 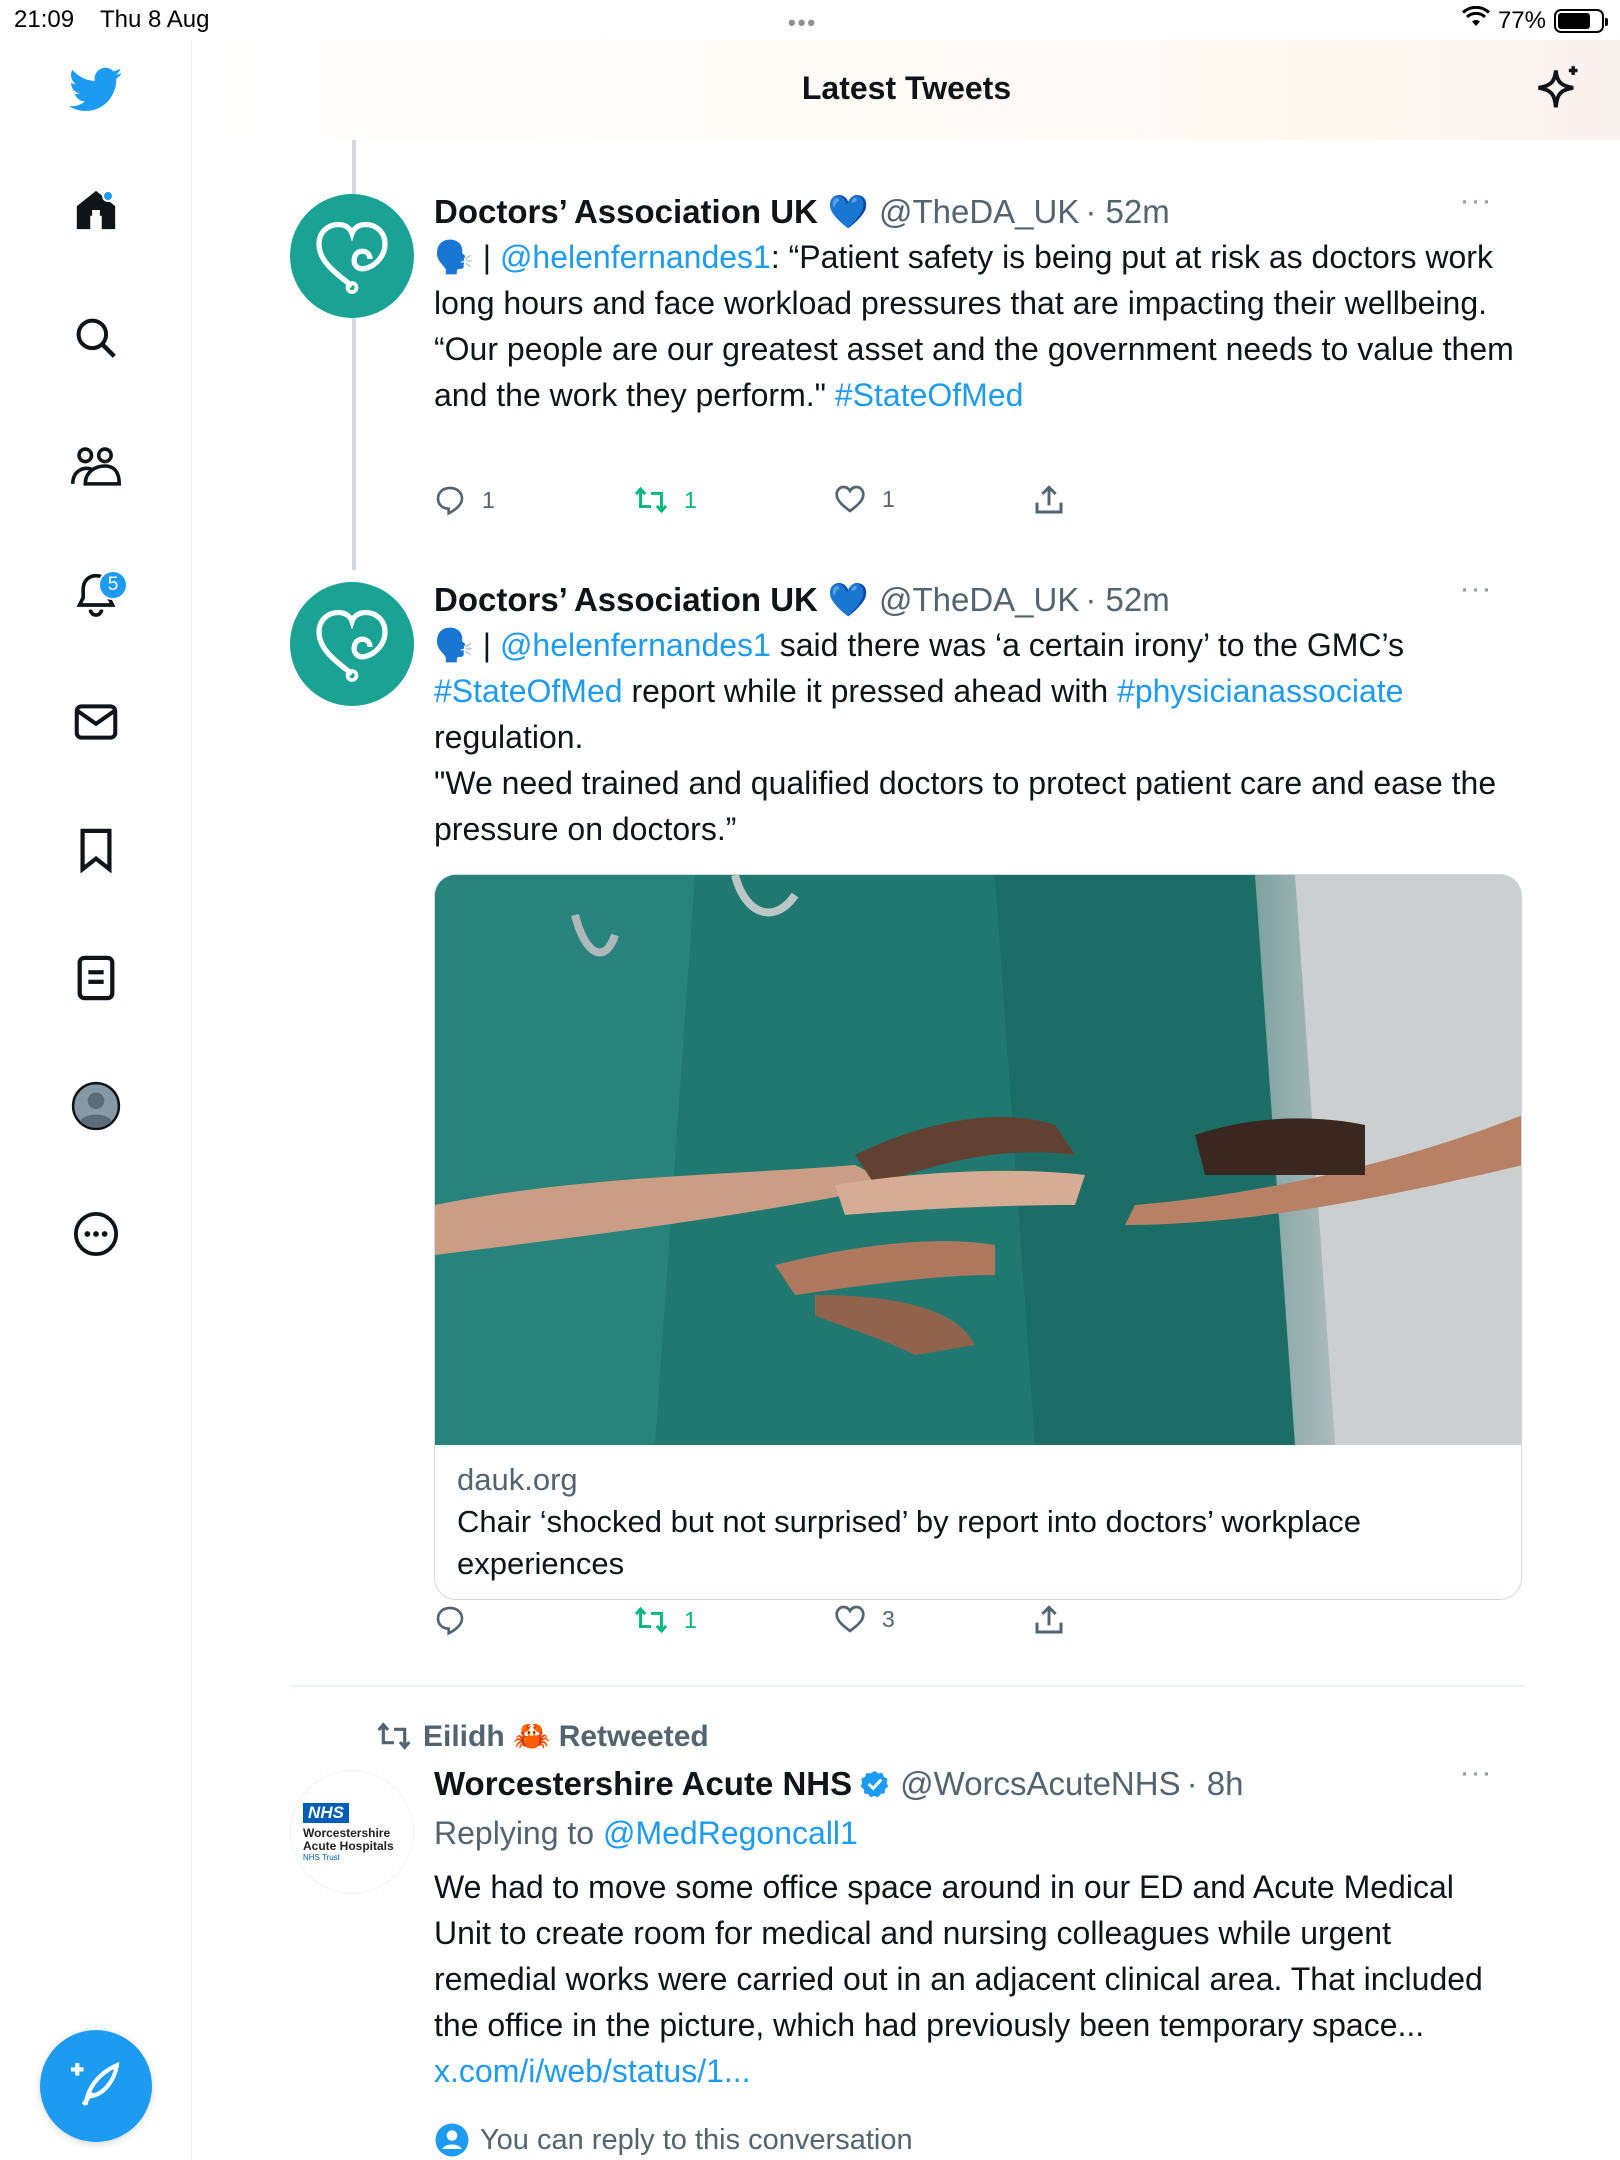 What do you see at coordinates (1521, 20) in the screenshot?
I see `battery-percent: 77%` at bounding box center [1521, 20].